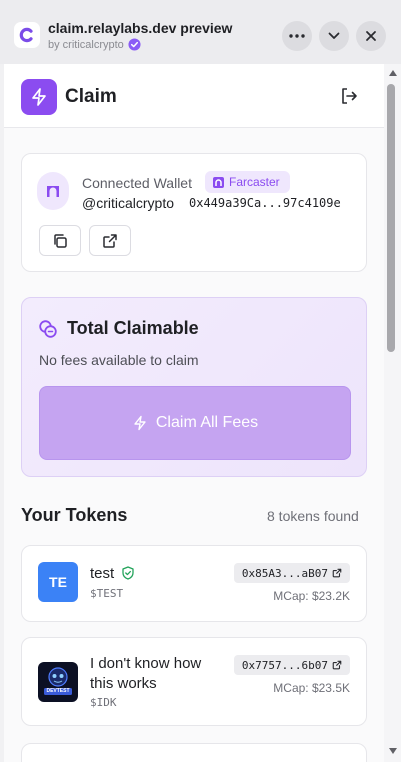  Describe the element at coordinates (128, 573) in the screenshot. I see `shield-check-icon` at that location.